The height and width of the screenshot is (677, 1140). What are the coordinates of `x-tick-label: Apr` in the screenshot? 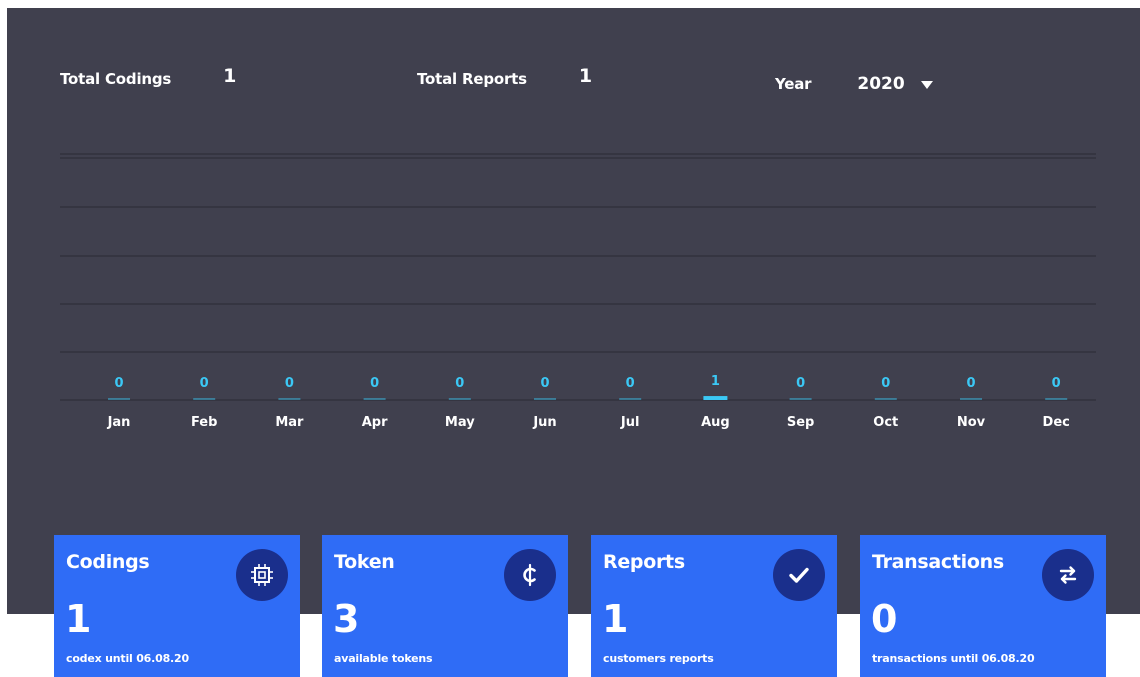 It's located at (375, 422).